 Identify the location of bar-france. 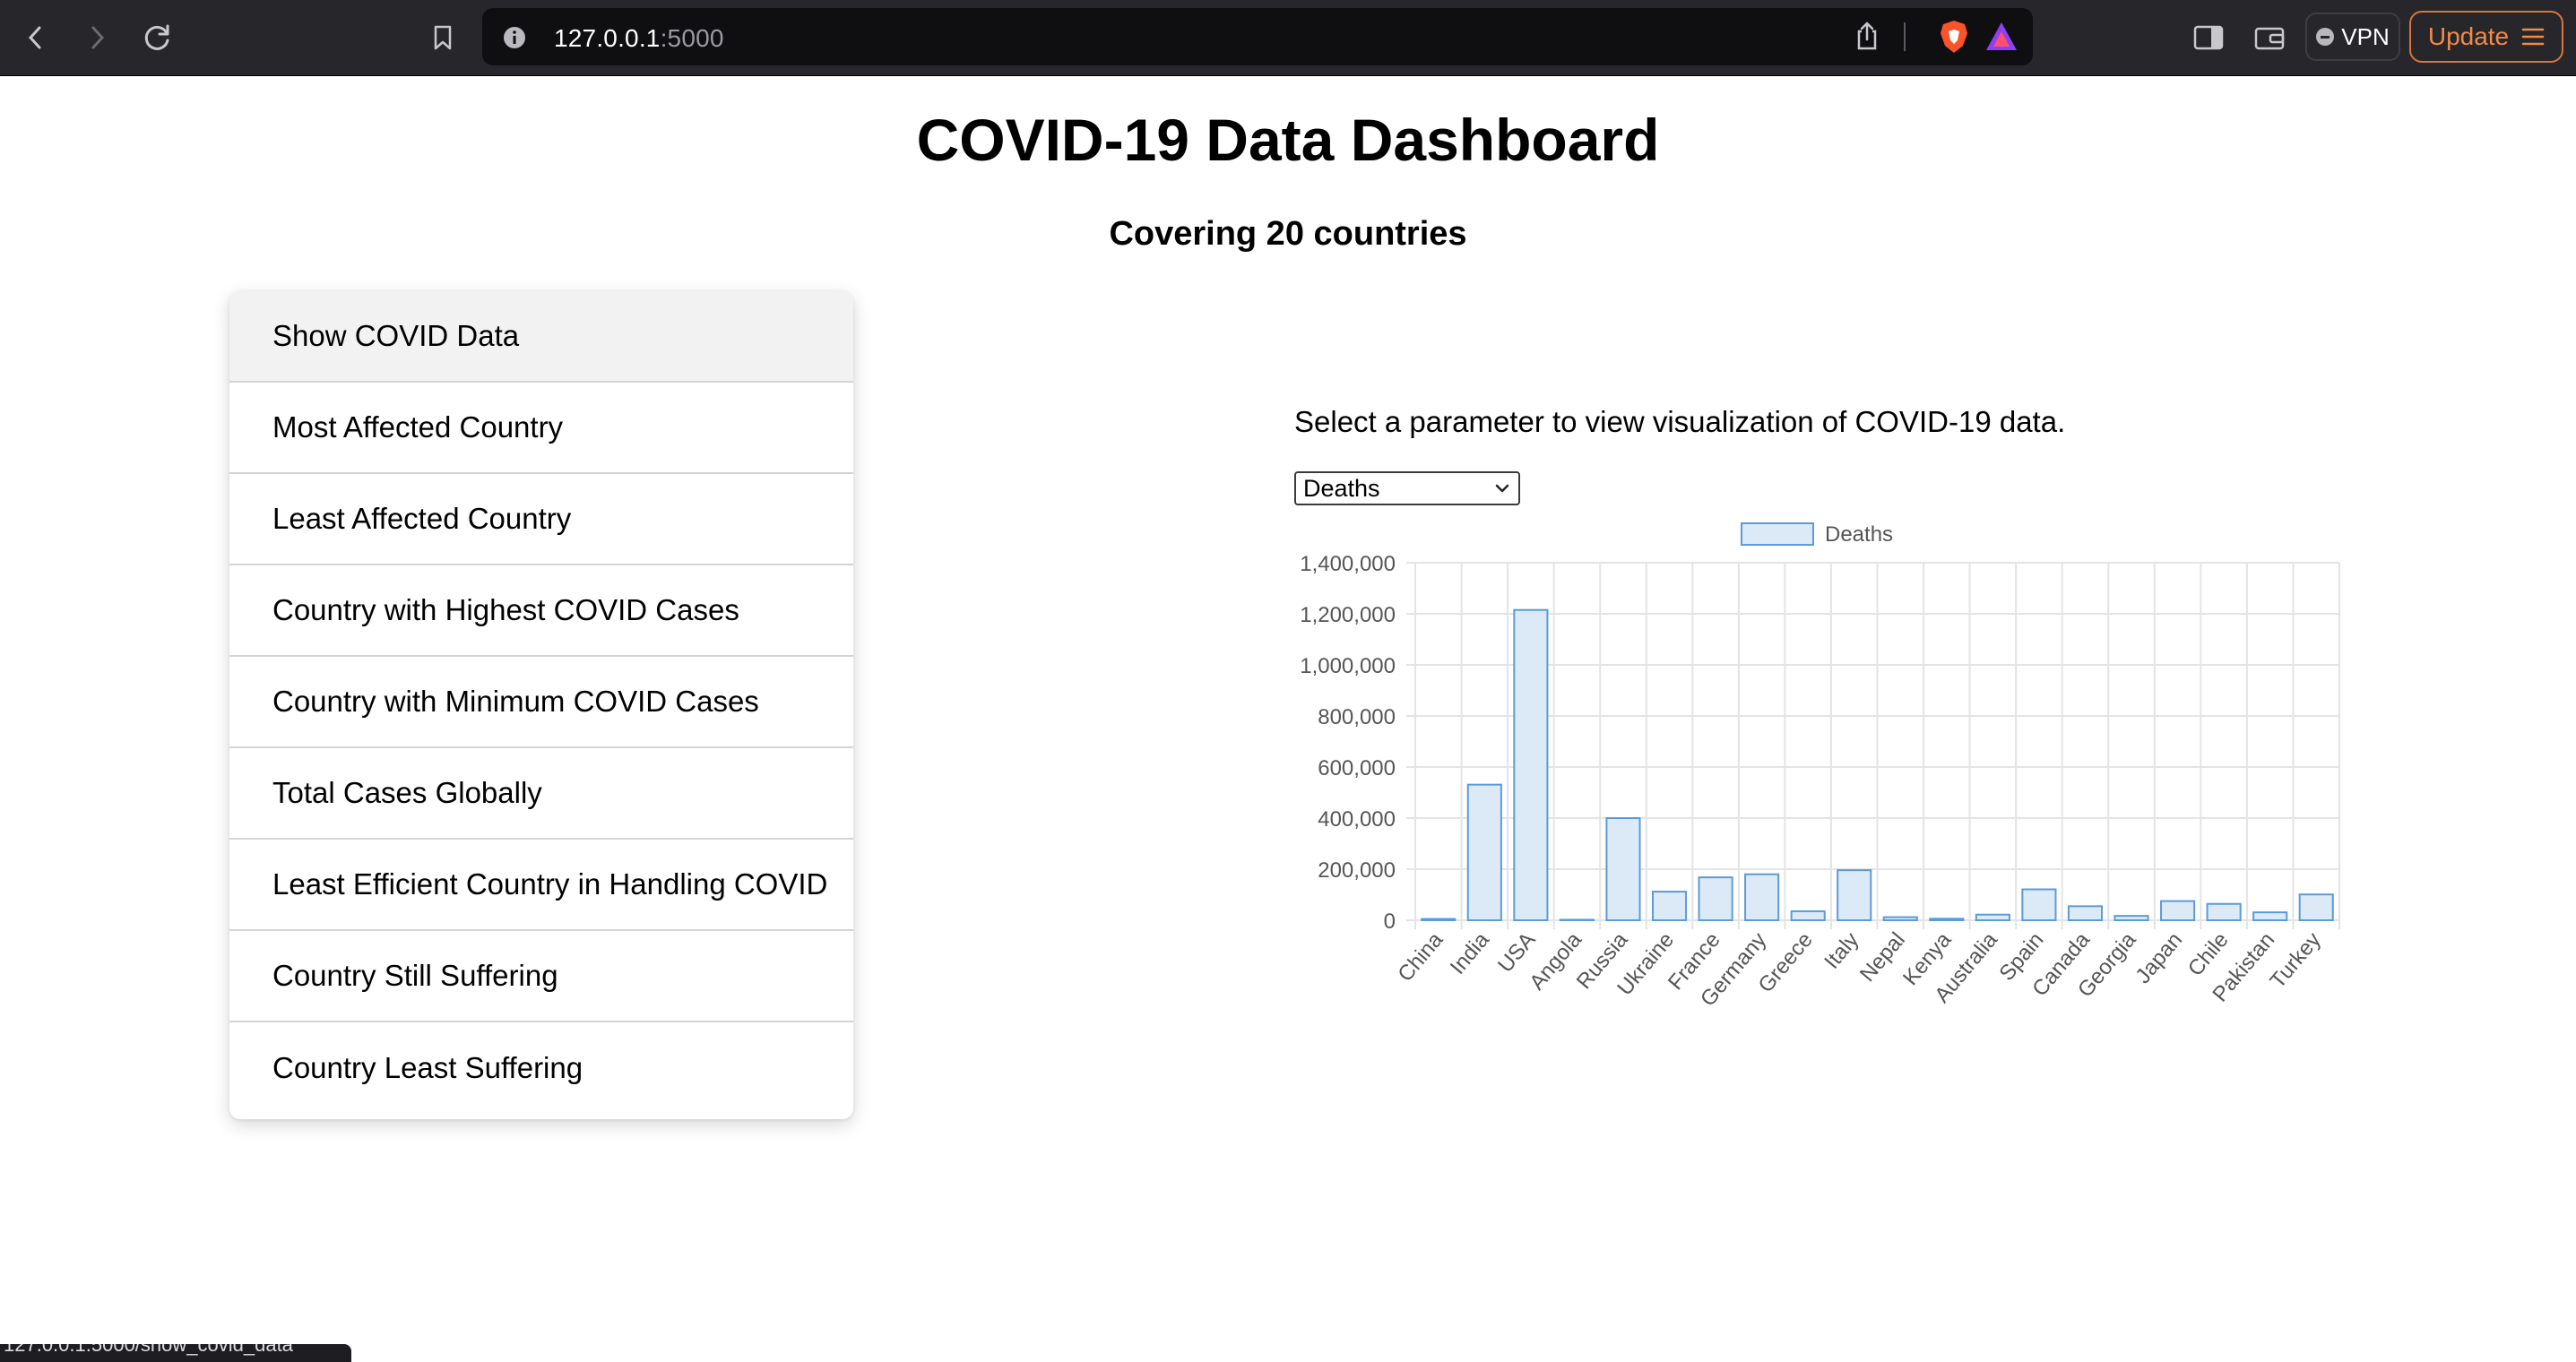
(1715, 898).